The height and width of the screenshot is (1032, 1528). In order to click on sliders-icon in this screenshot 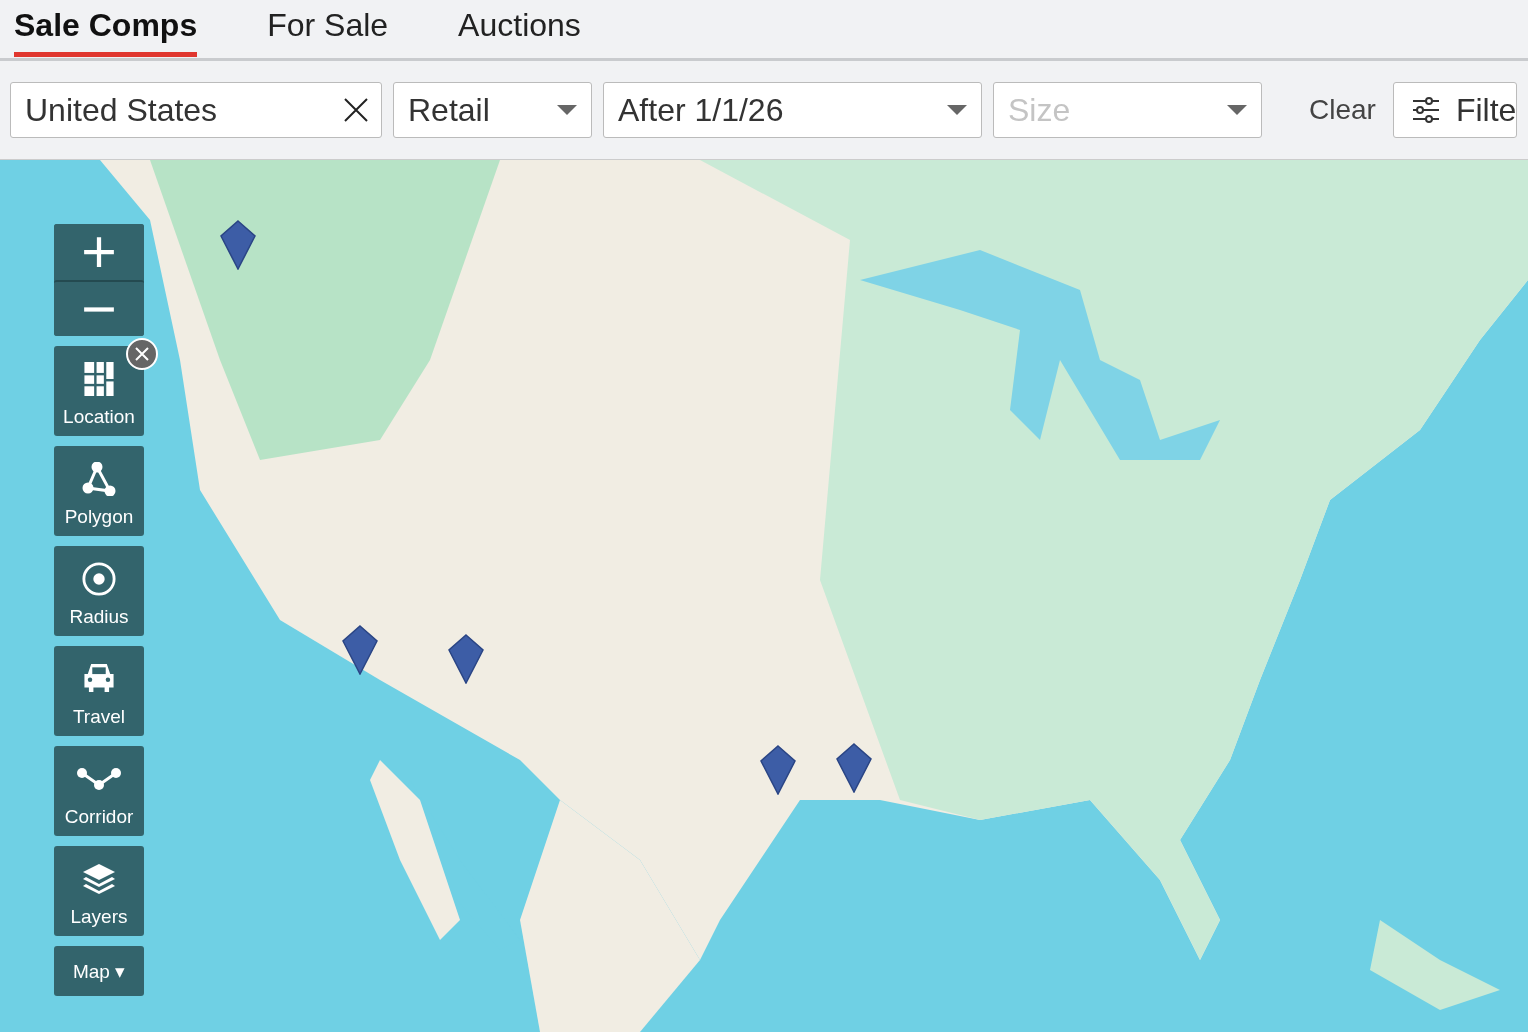, I will do `click(1425, 110)`.